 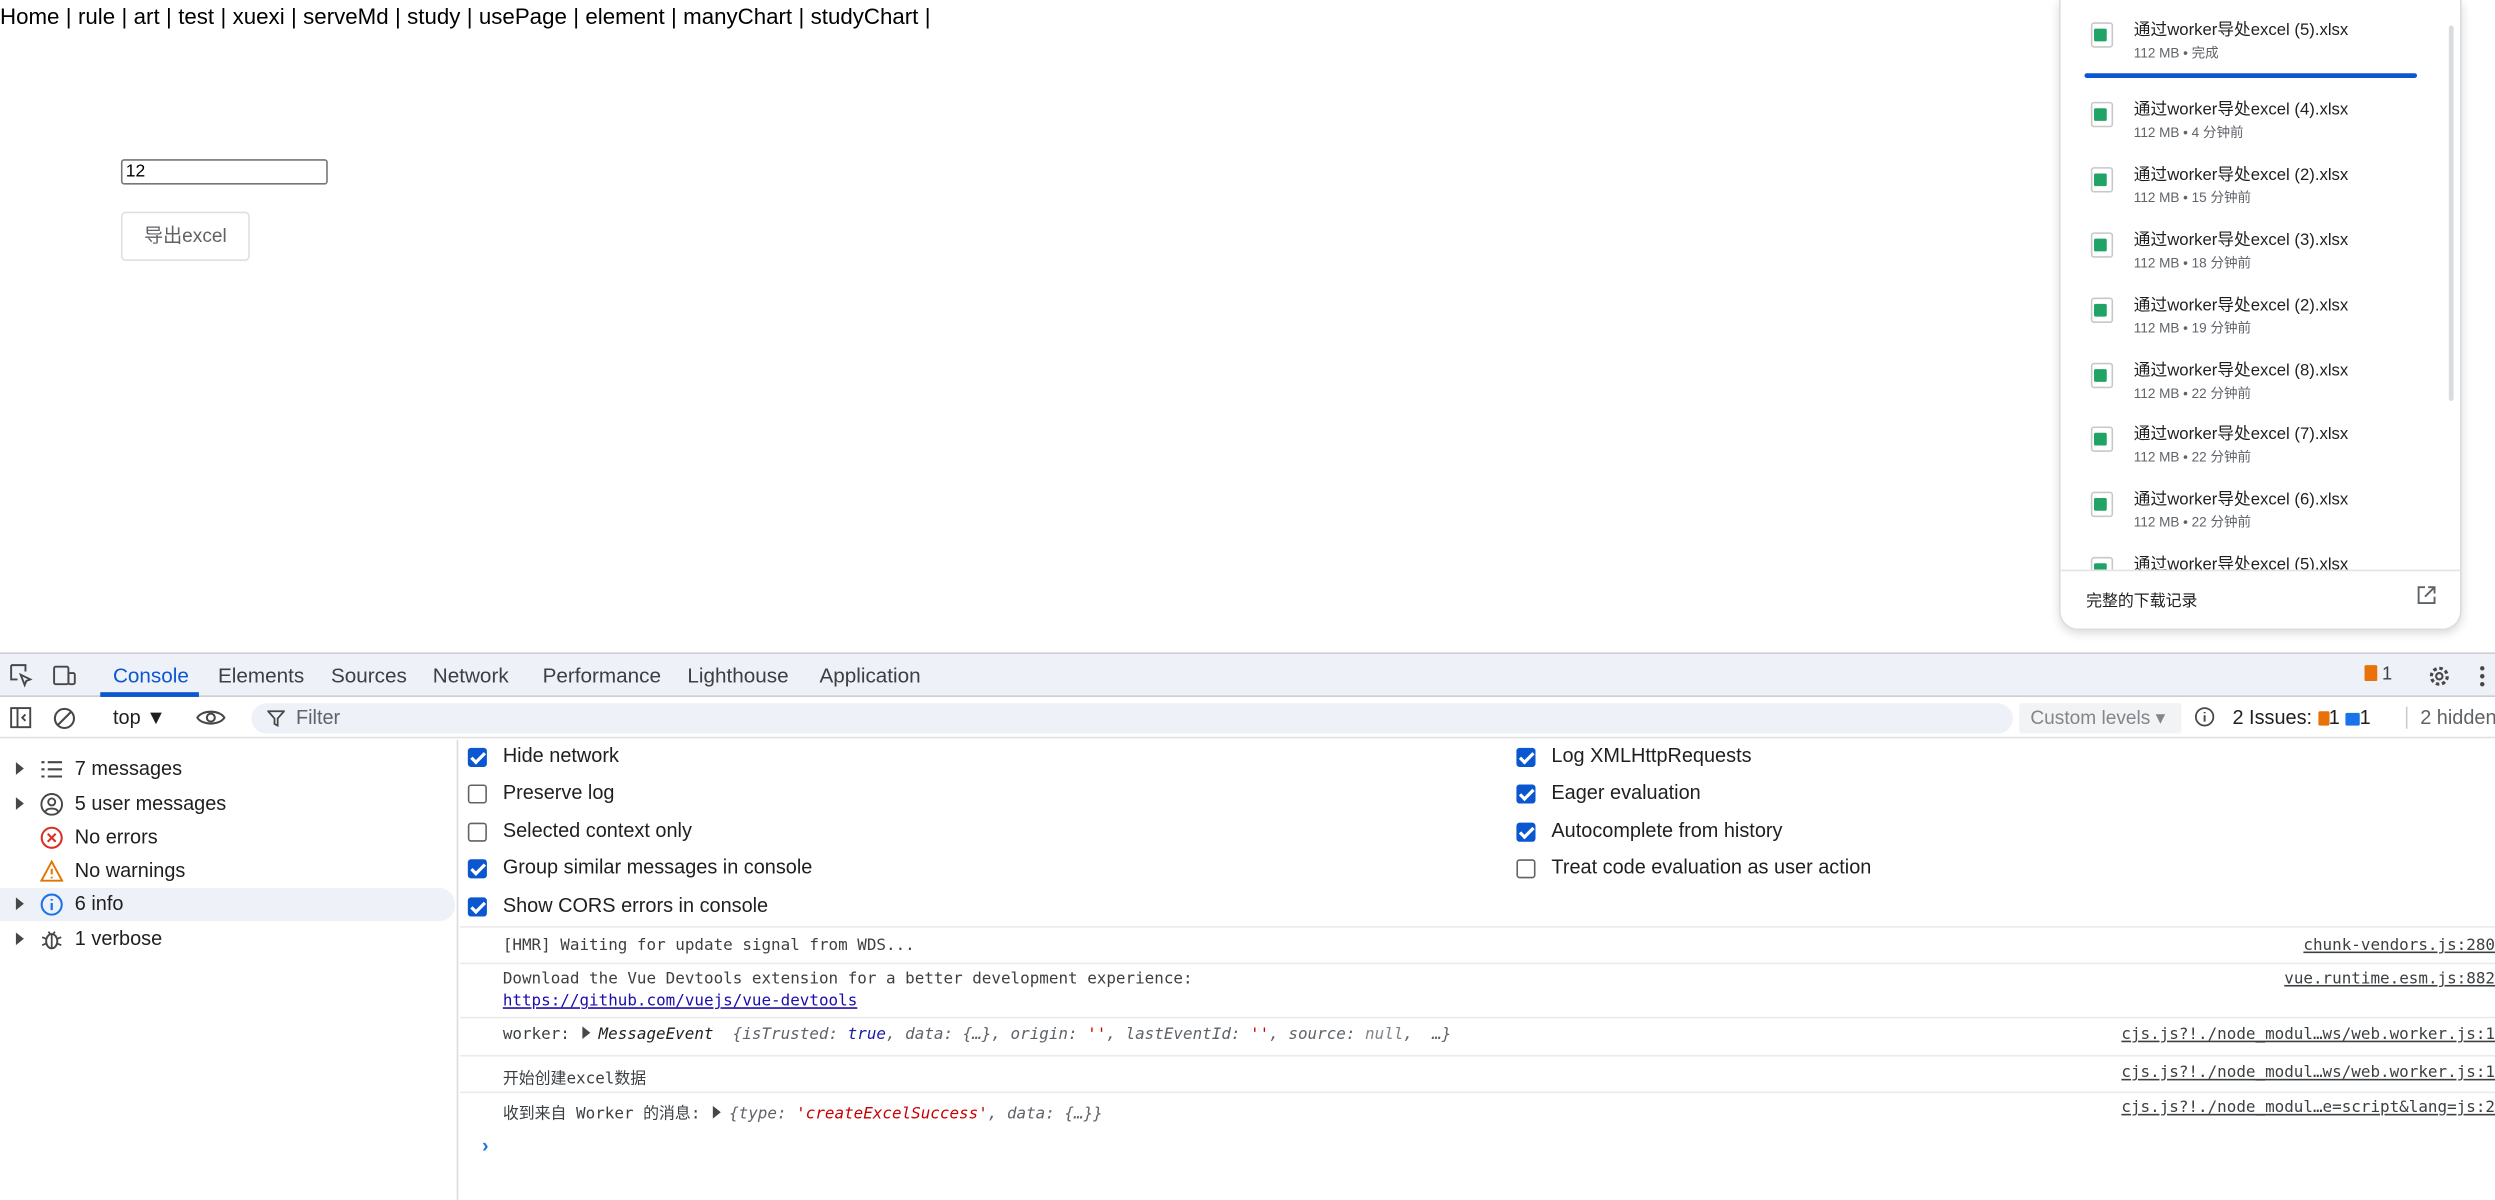 I want to click on download-item: 通过worker导处excel (5).xlsx 112 MB • 完成, so click(x=2252, y=40).